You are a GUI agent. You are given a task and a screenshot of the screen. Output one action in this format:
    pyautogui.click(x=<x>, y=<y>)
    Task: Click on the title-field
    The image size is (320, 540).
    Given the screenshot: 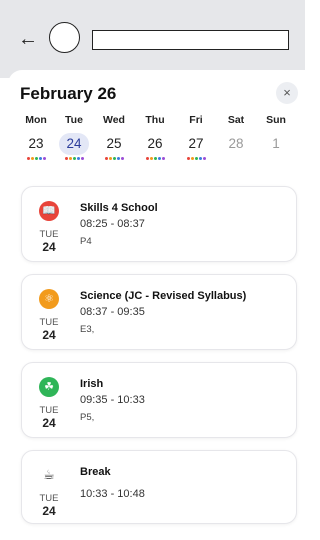 What is the action you would take?
    pyautogui.click(x=190, y=40)
    